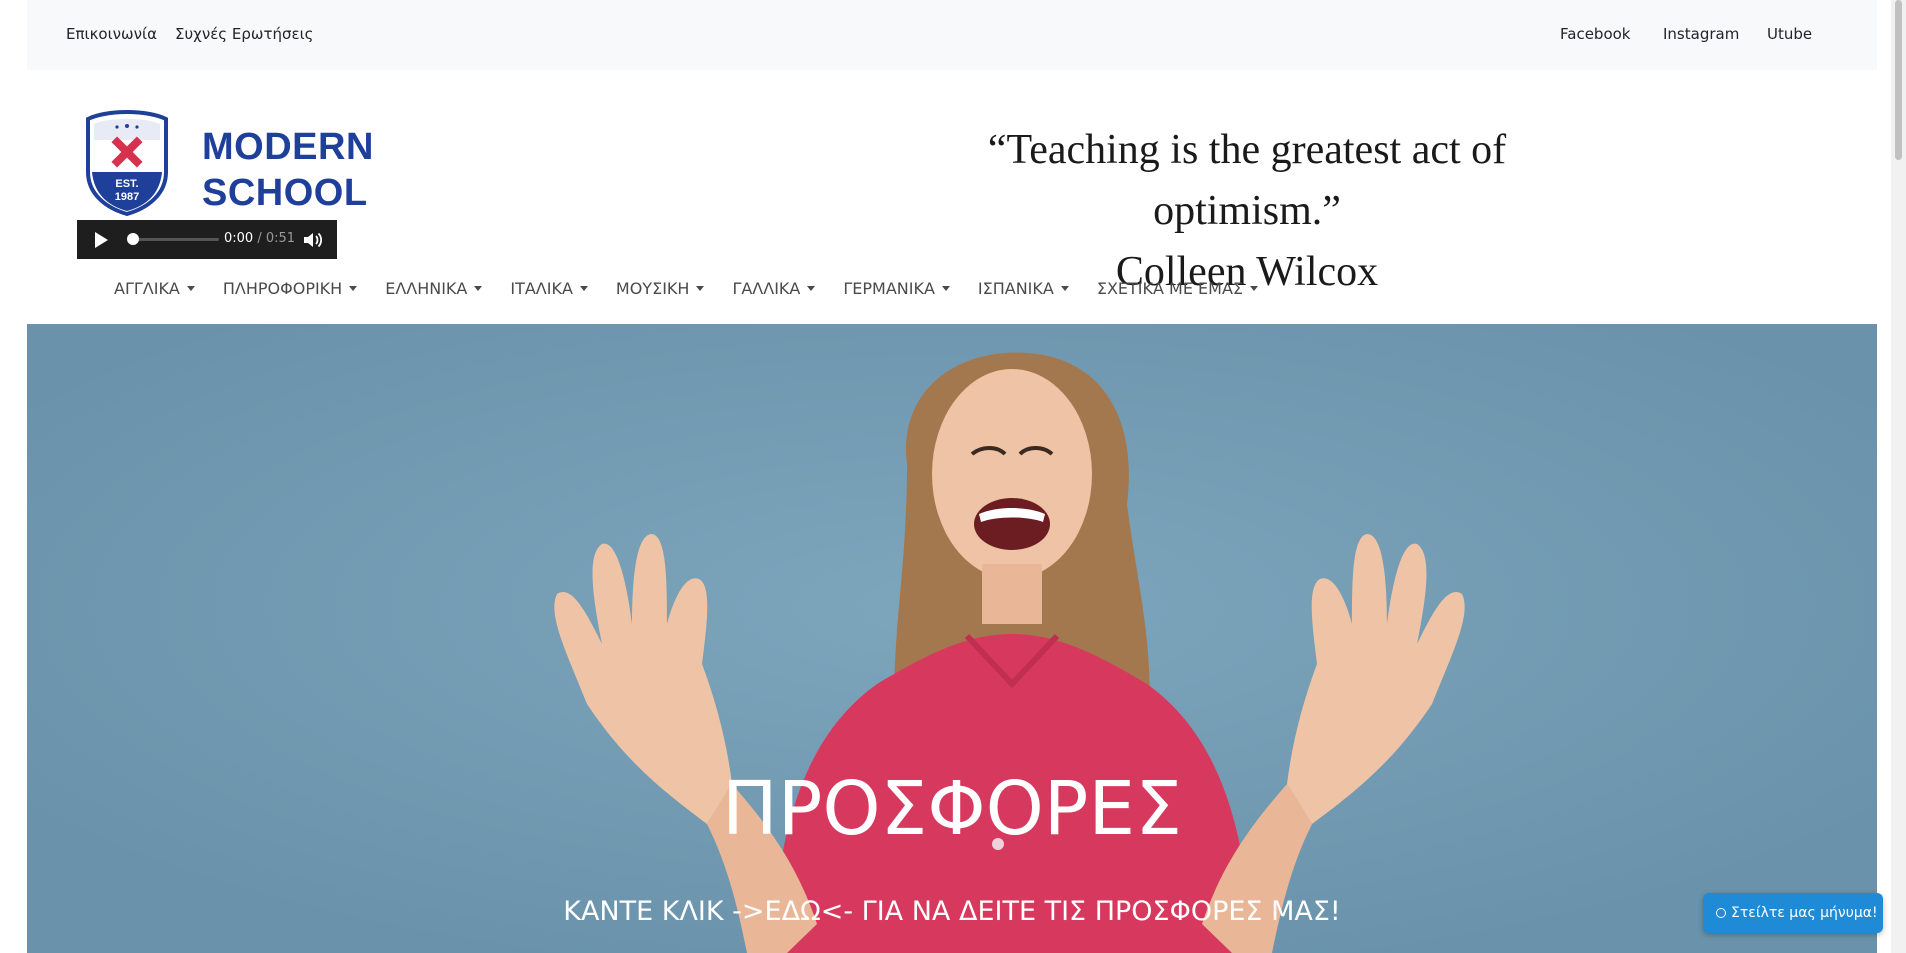 This screenshot has width=1906, height=953. Describe the element at coordinates (127, 184) in the screenshot. I see `badge-est: EST.` at that location.